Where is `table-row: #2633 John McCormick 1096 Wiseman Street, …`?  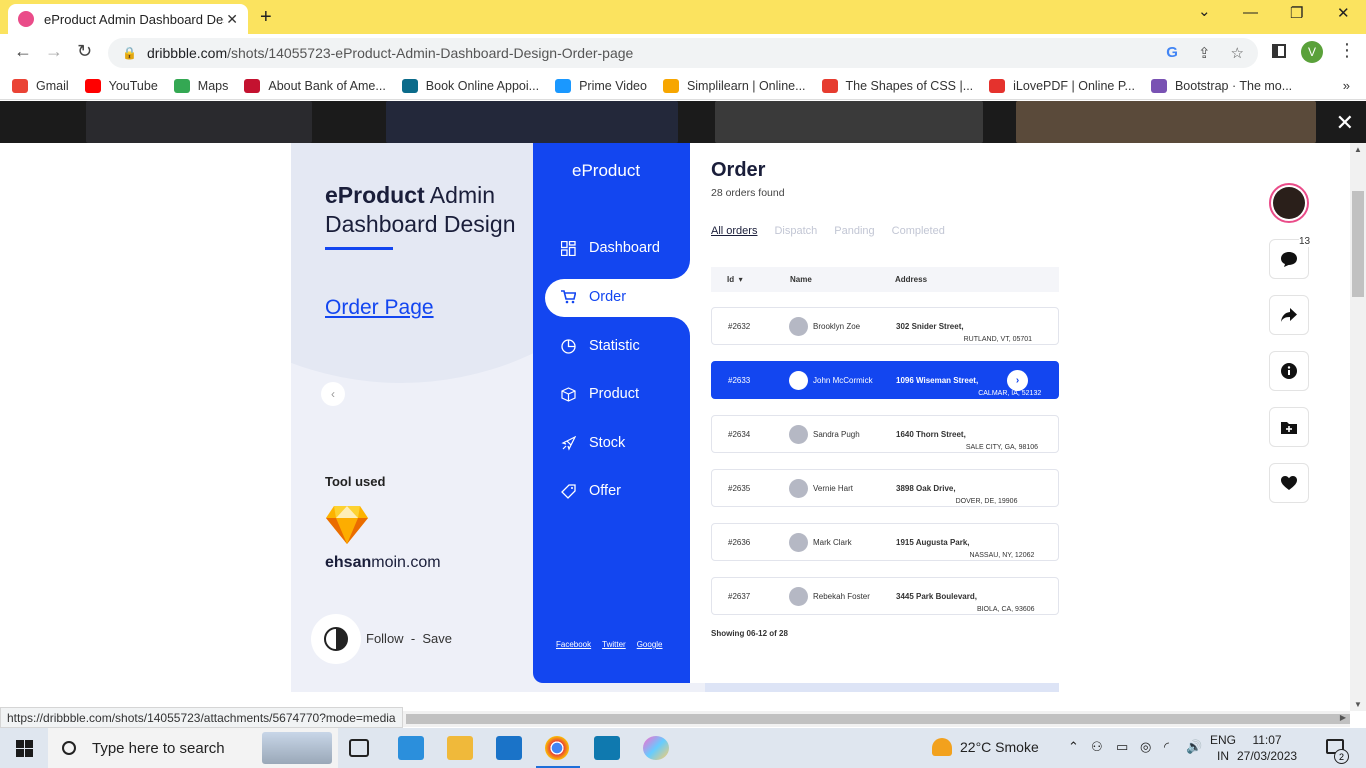 table-row: #2633 John McCormick 1096 Wiseman Street, … is located at coordinates (885, 380).